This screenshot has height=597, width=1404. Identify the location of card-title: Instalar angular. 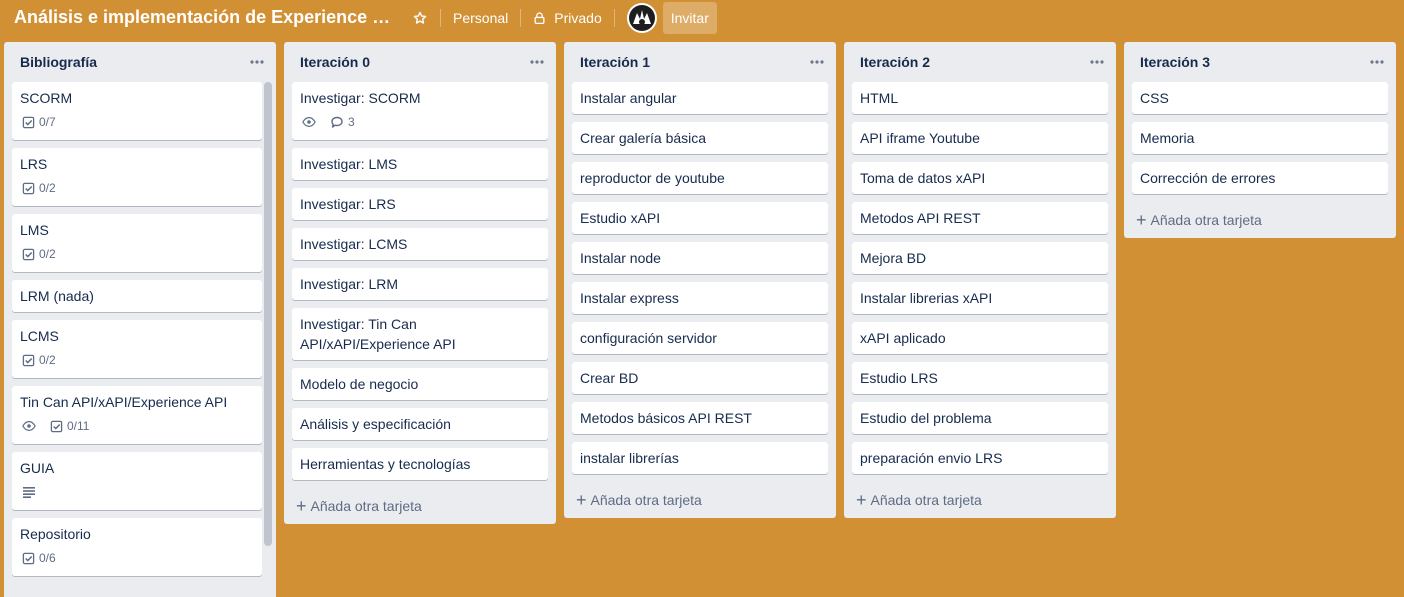
(628, 98).